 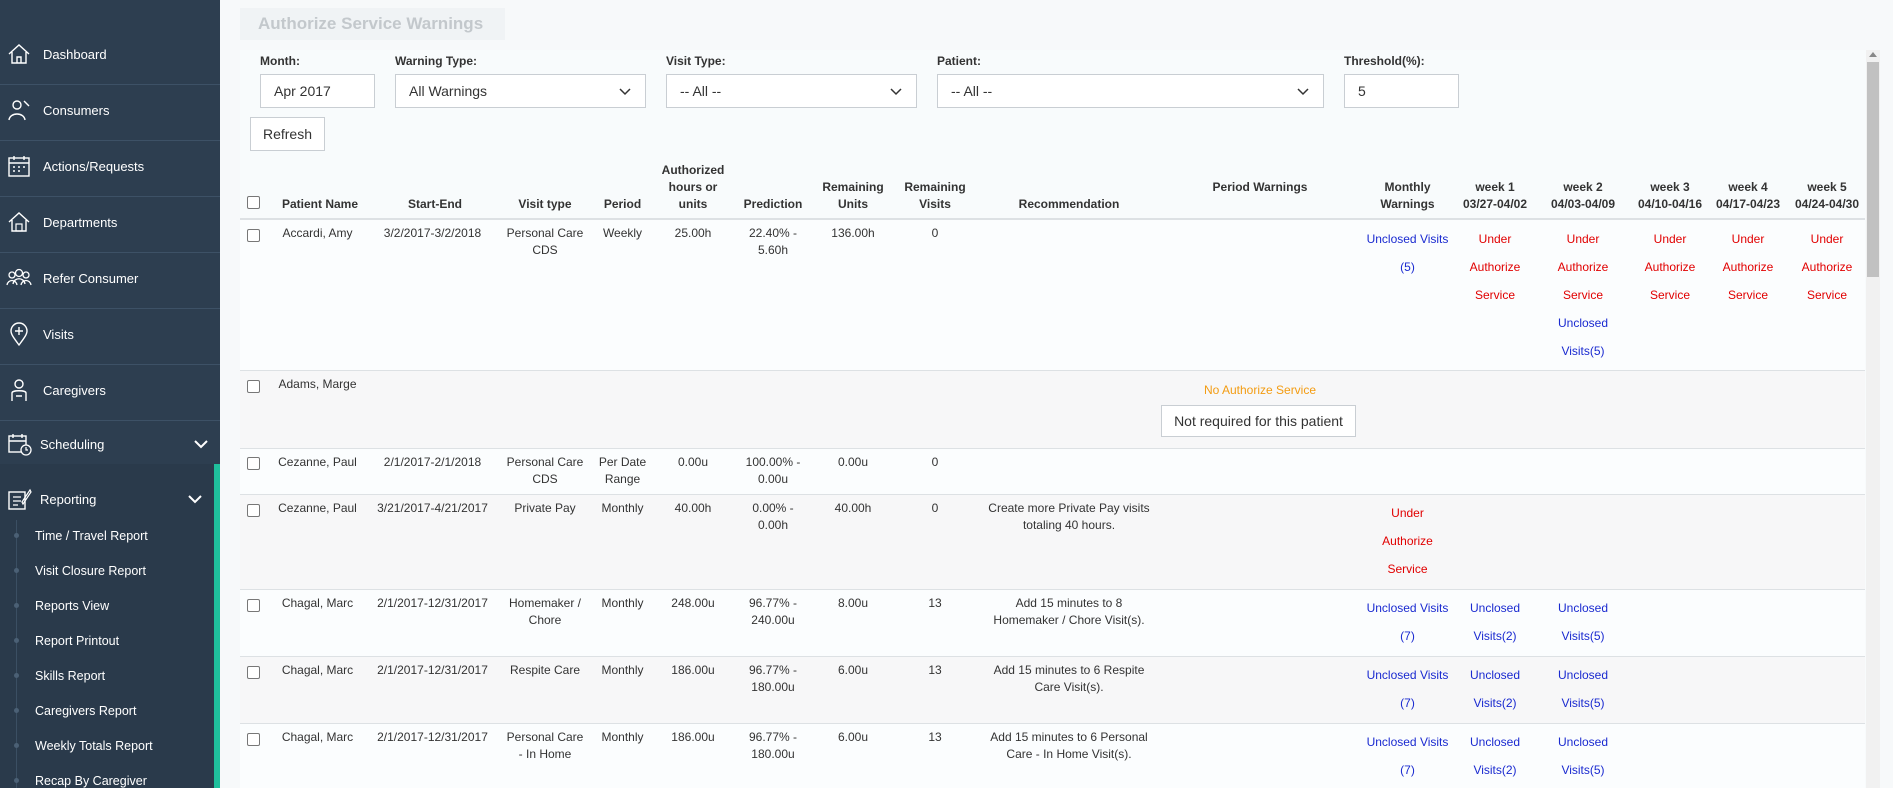 What do you see at coordinates (317, 737) in the screenshot?
I see `patient-name: Chagal, Marc` at bounding box center [317, 737].